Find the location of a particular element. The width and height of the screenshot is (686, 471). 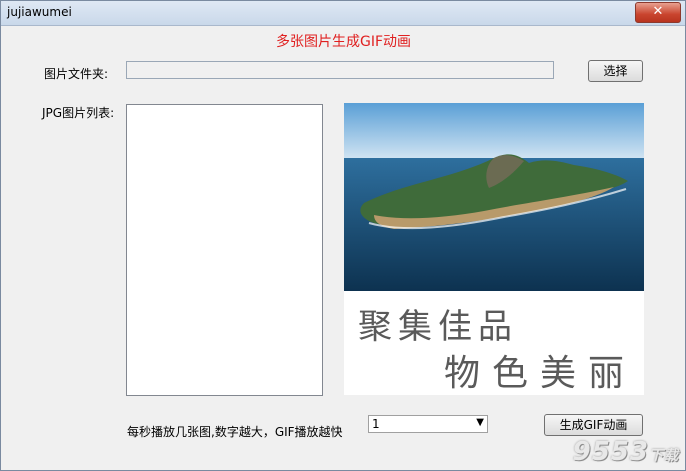

watermark-text: 下载 is located at coordinates (664, 456).